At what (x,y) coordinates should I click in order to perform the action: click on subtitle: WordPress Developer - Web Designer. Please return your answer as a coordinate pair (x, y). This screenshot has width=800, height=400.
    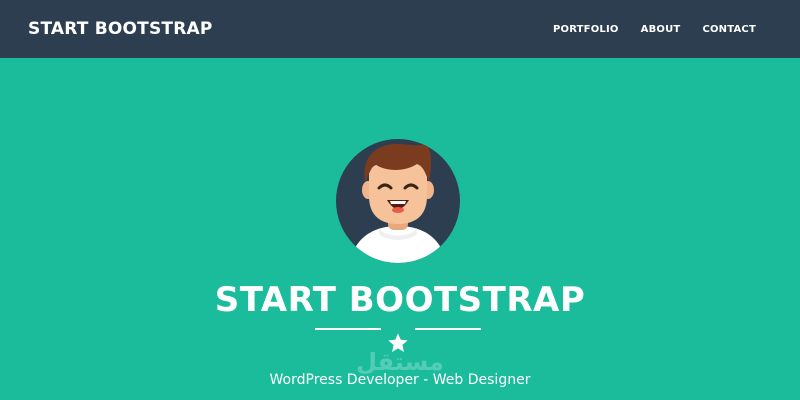
    Looking at the image, I should click on (400, 380).